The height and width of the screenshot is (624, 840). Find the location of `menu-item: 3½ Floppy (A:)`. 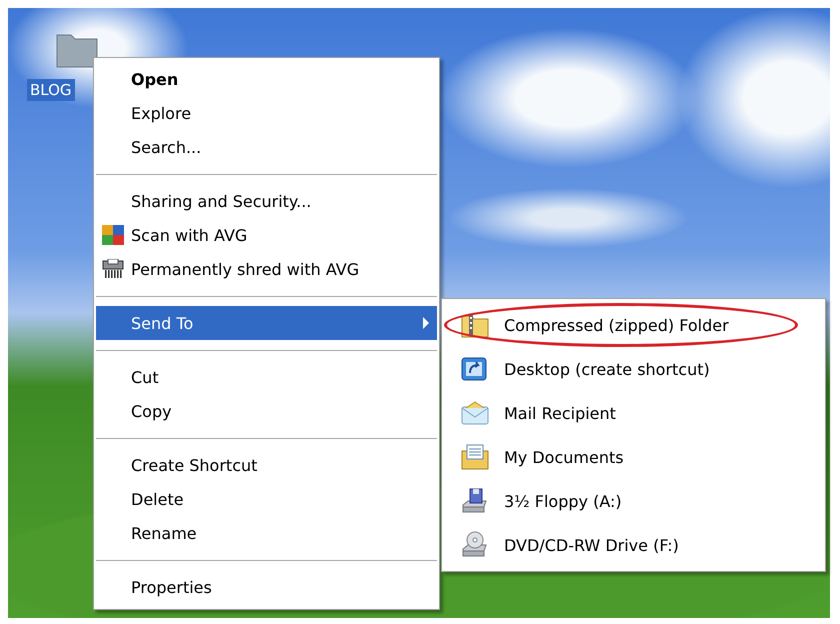

menu-item: 3½ Floppy (A:) is located at coordinates (633, 501).